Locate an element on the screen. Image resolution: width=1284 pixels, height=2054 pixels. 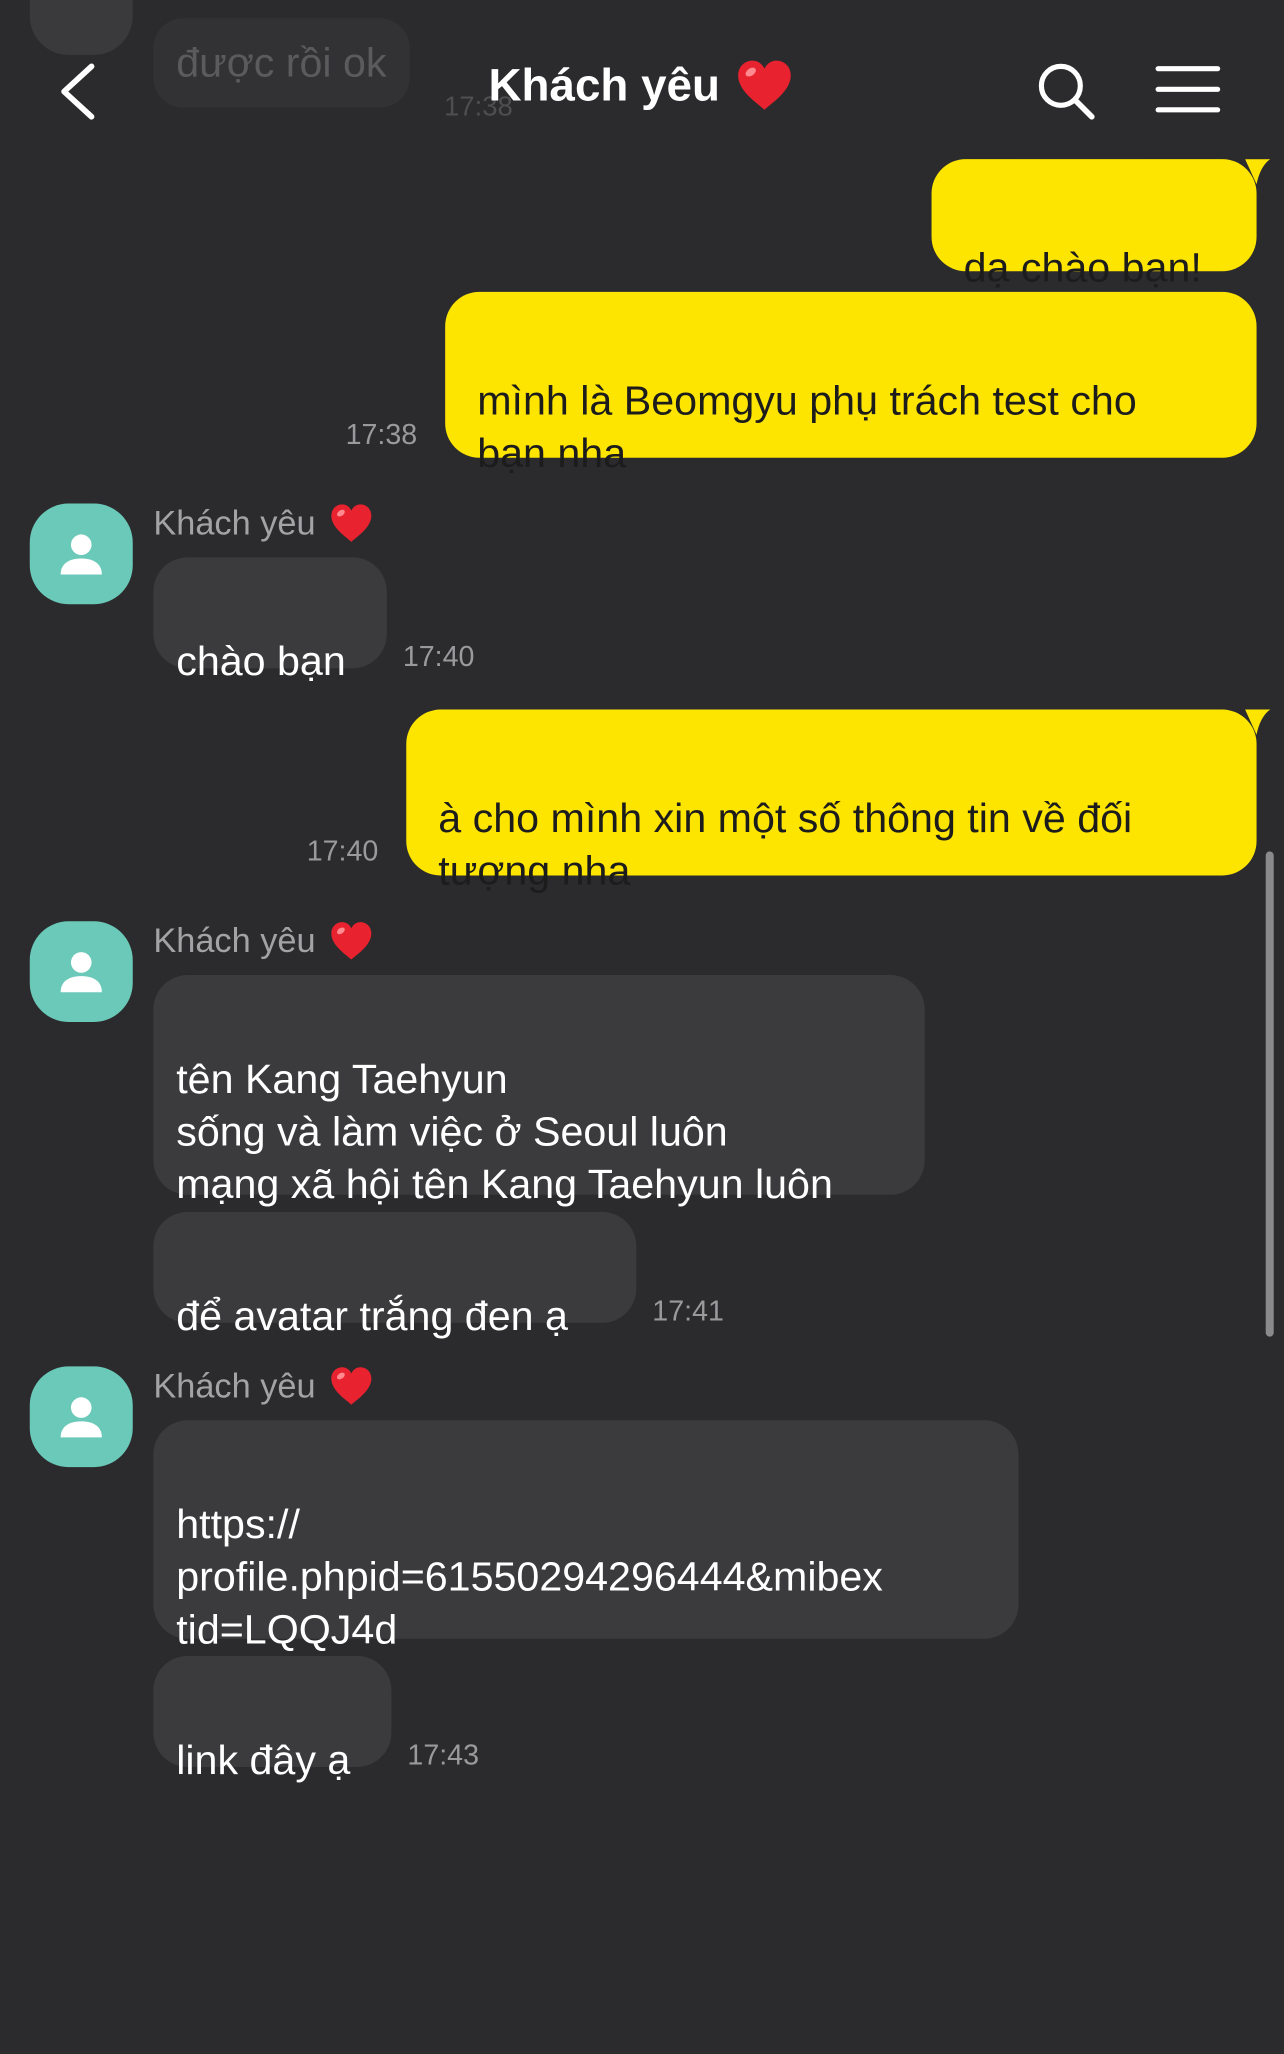
chat-title-text: Khách yêu is located at coordinates (604, 85).